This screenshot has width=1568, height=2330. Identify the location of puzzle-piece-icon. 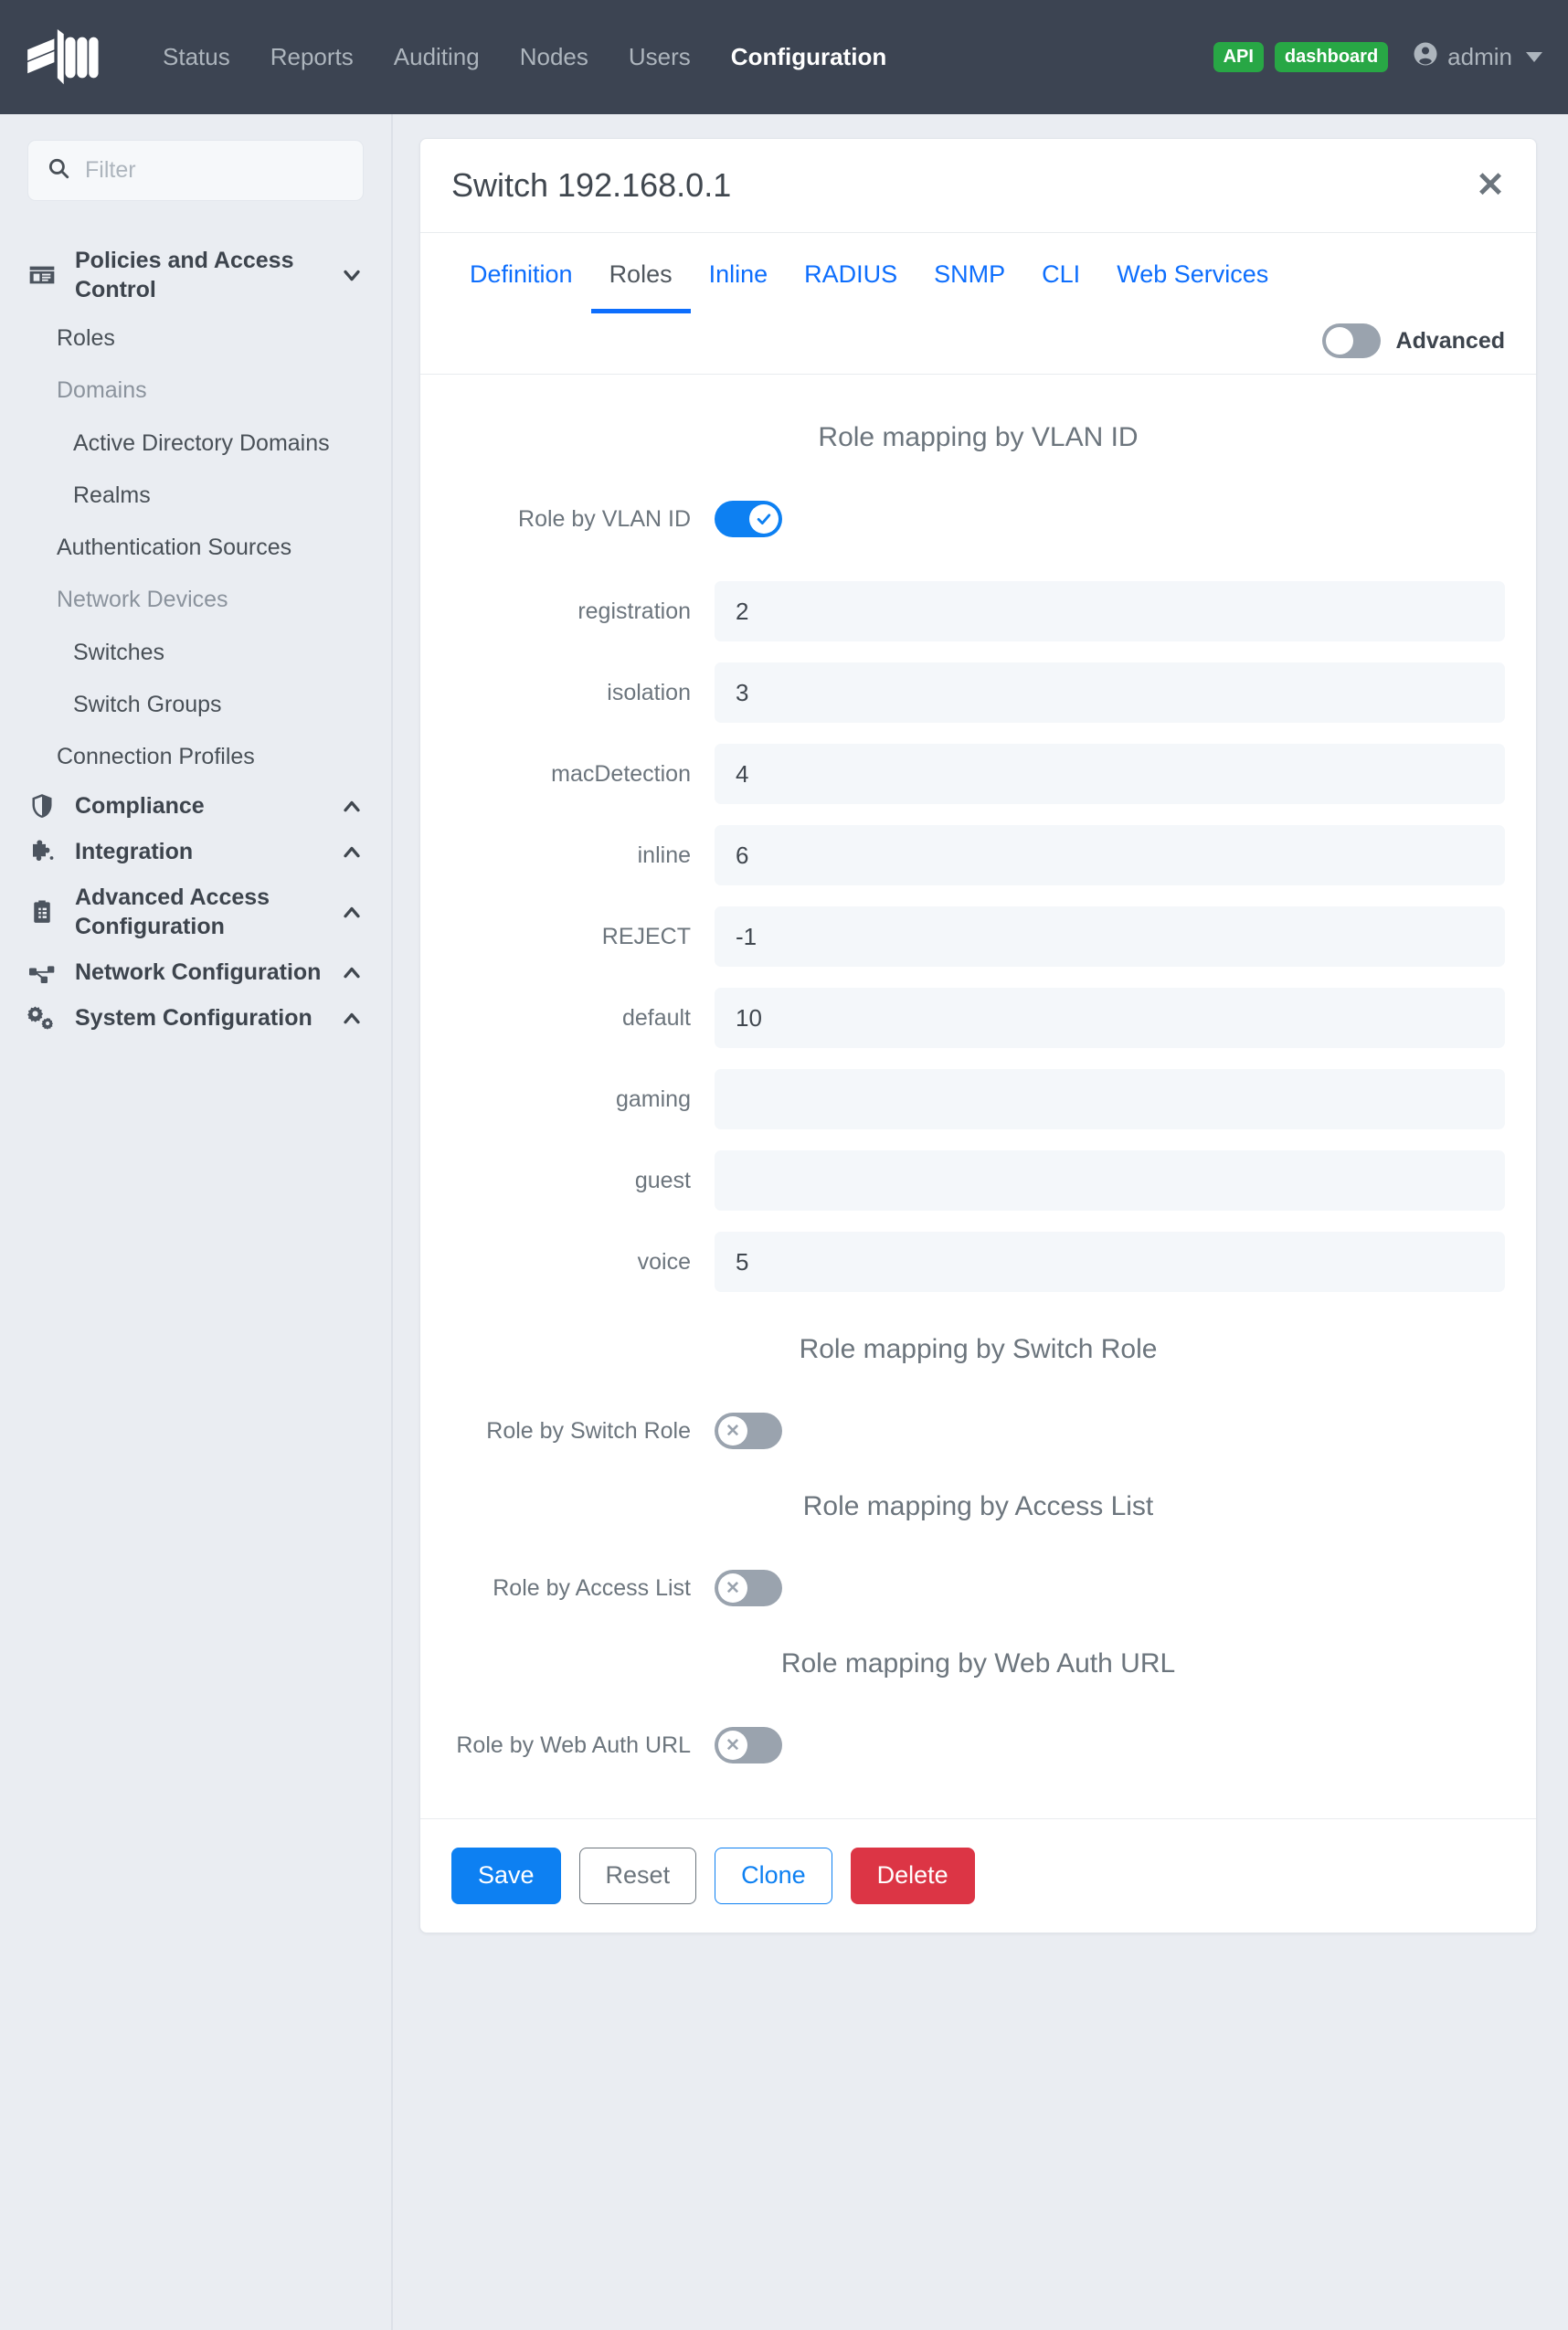
(42, 851).